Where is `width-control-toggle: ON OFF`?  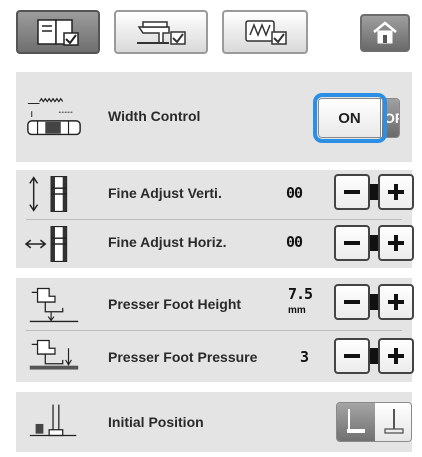 width-control-toggle: ON OFF is located at coordinates (359, 118).